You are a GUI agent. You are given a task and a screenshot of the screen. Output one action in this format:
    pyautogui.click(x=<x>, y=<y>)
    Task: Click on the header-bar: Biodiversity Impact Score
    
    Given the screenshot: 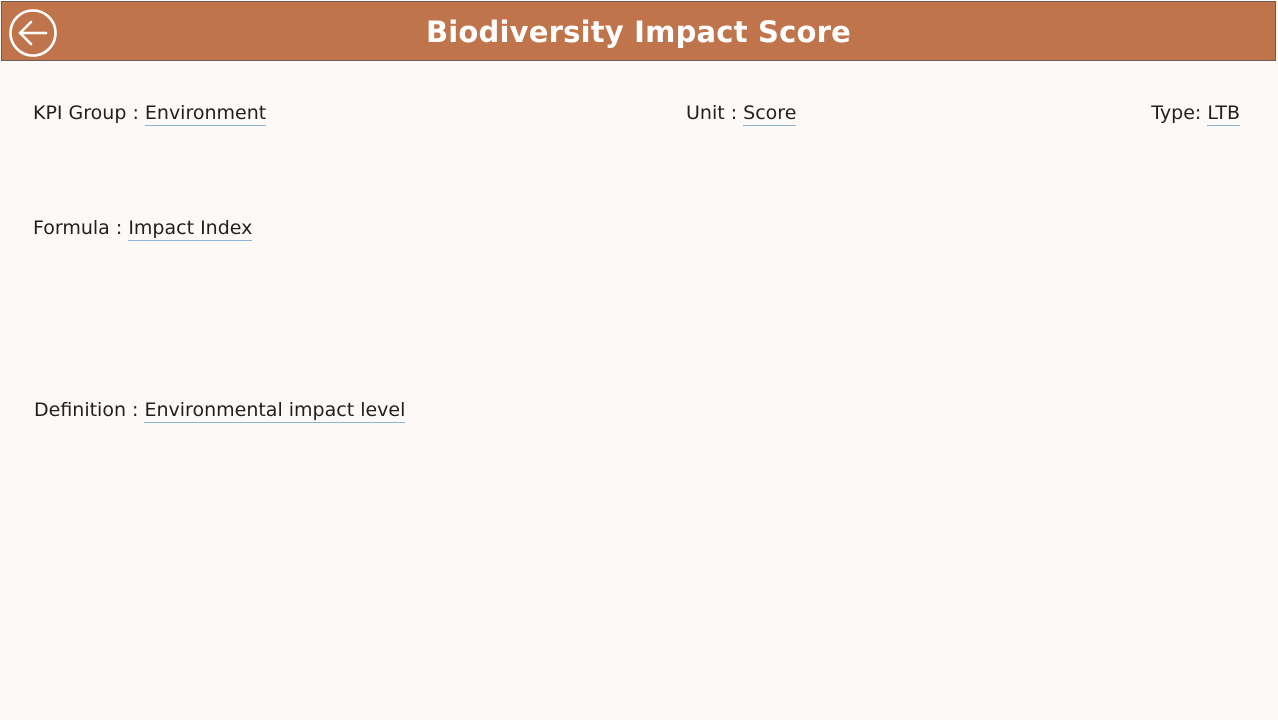 What is the action you would take?
    pyautogui.click(x=638, y=31)
    